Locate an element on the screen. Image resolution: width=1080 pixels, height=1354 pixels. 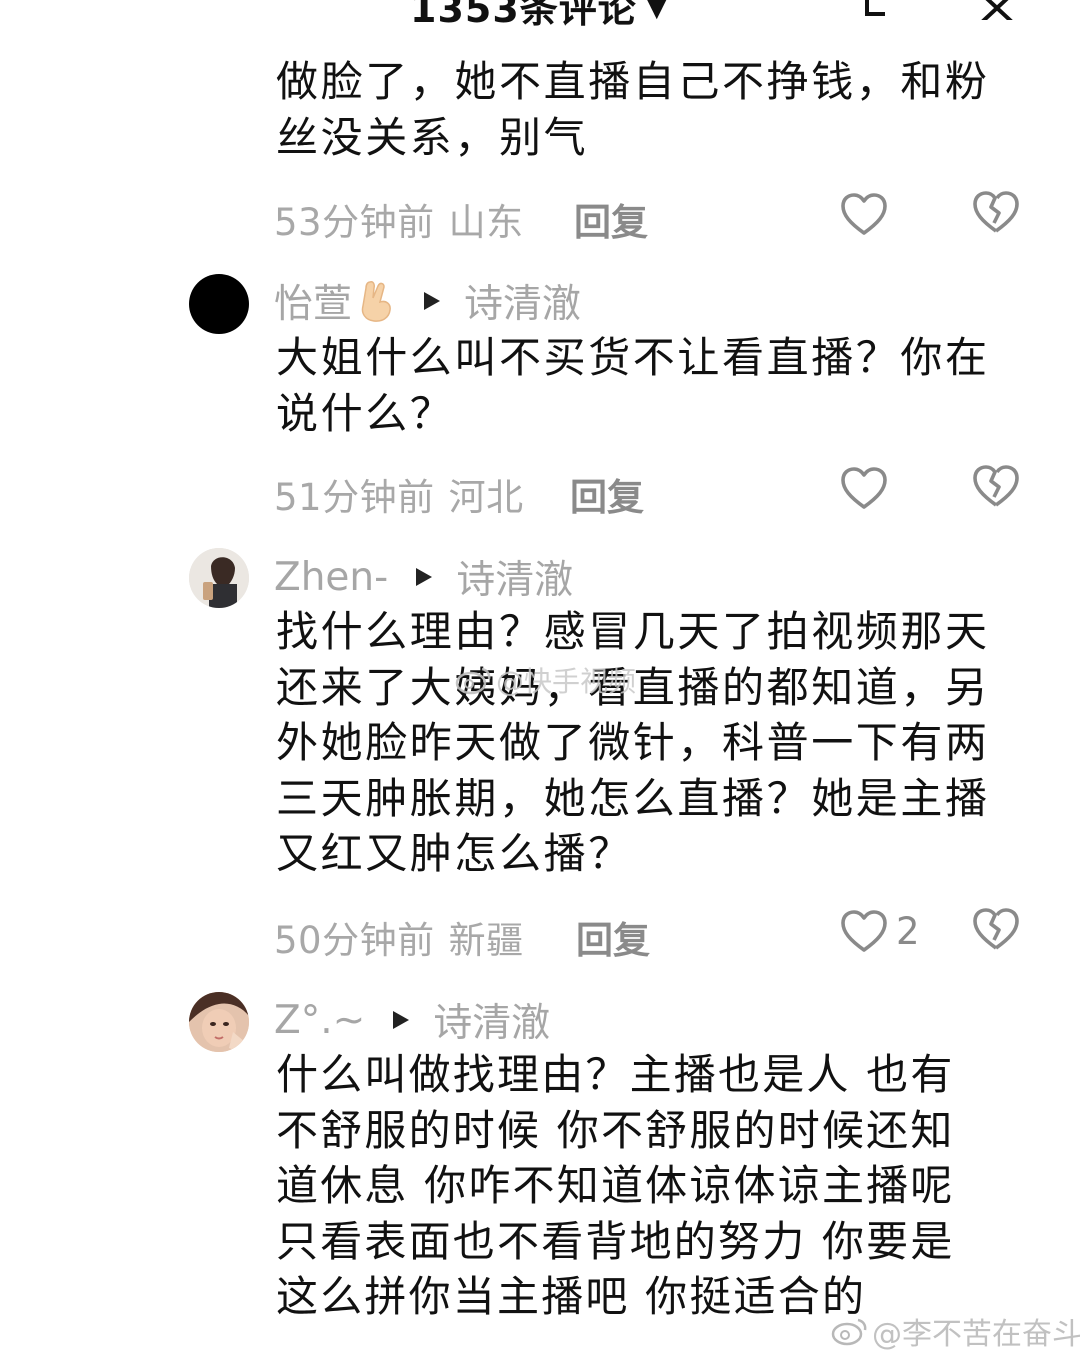
comment-time: 50分钟前 is located at coordinates (354, 940).